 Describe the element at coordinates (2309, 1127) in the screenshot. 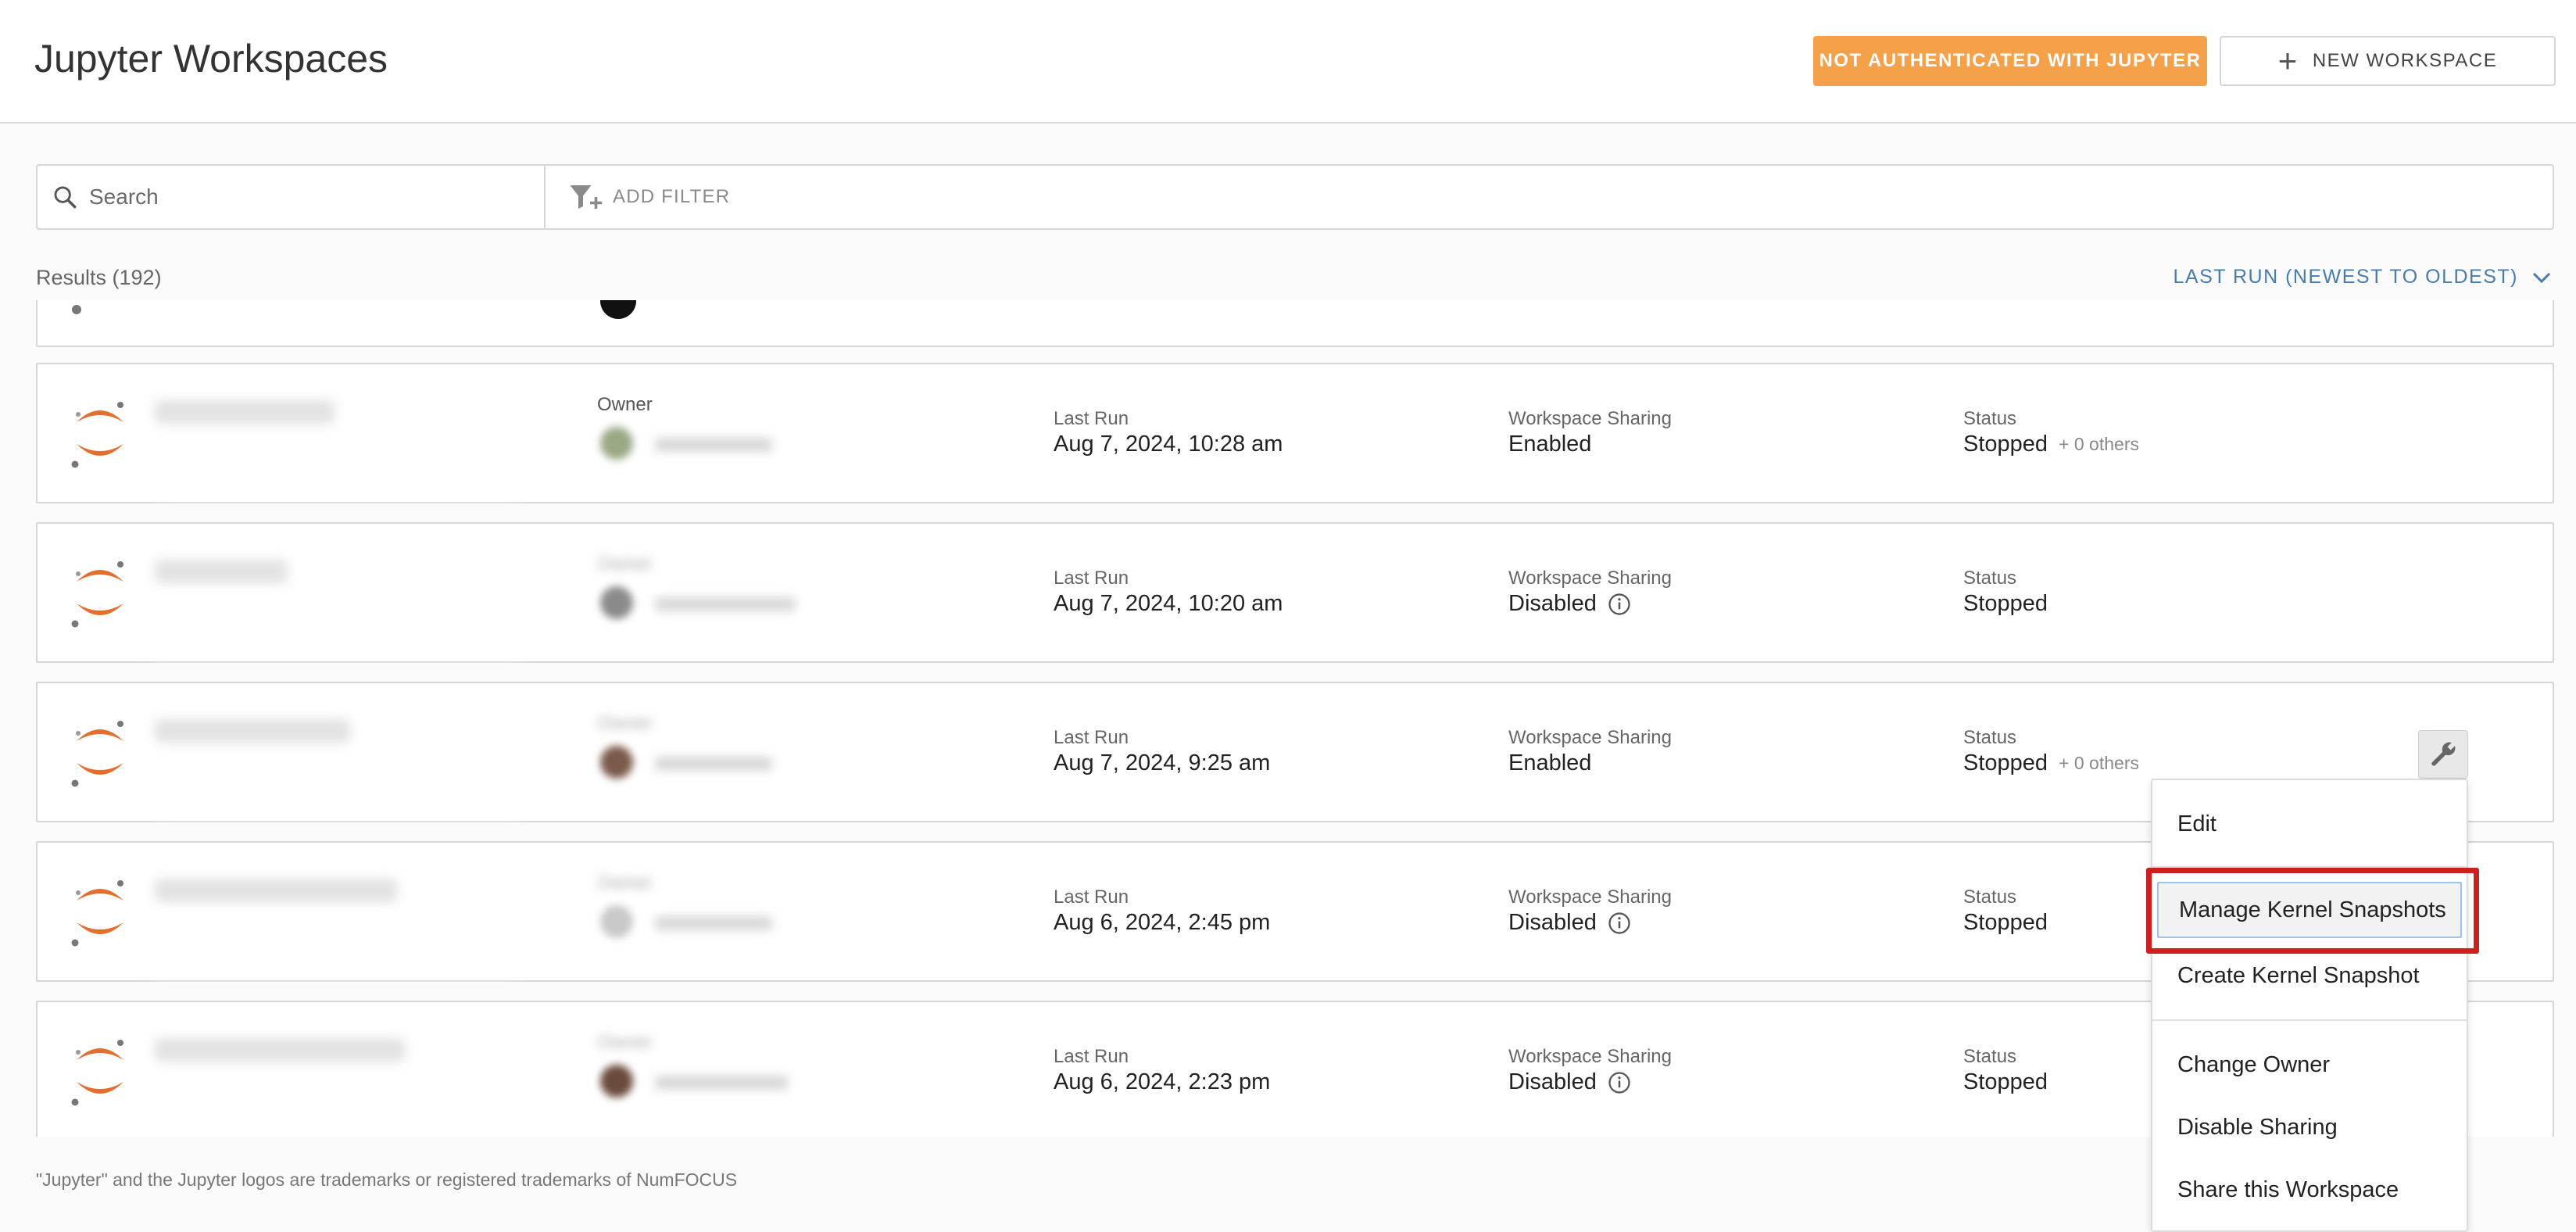

I see `menu-item-disable-sharing: Disable Sharing` at that location.